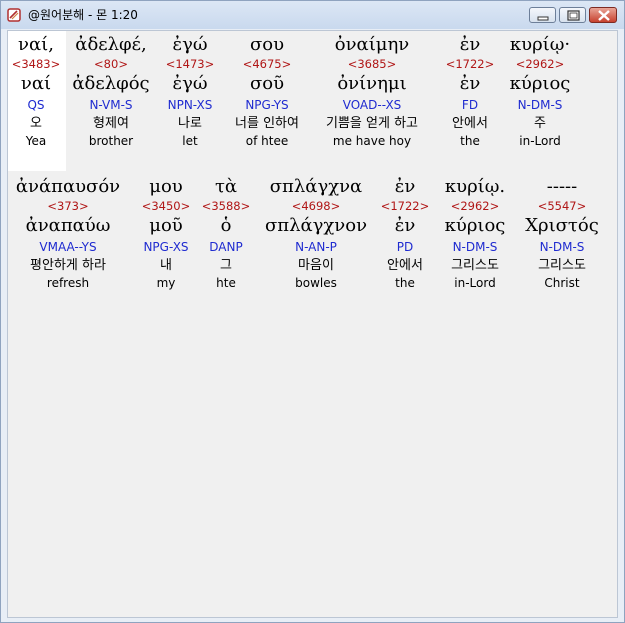 The height and width of the screenshot is (623, 625). Describe the element at coordinates (540, 64) in the screenshot. I see `strong-number: <2962>` at that location.